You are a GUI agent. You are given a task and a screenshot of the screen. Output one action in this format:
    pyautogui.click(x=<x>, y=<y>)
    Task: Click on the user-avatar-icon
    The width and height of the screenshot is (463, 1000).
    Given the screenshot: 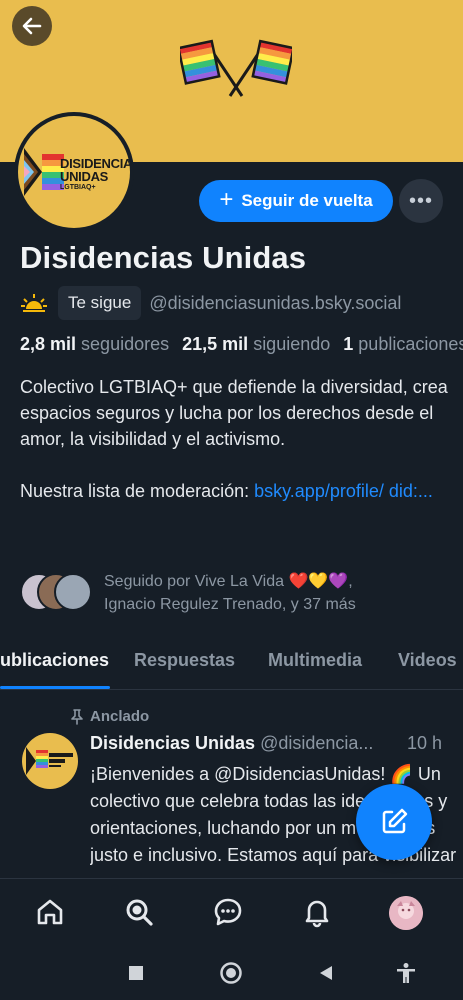 What is the action you would take?
    pyautogui.click(x=406, y=913)
    